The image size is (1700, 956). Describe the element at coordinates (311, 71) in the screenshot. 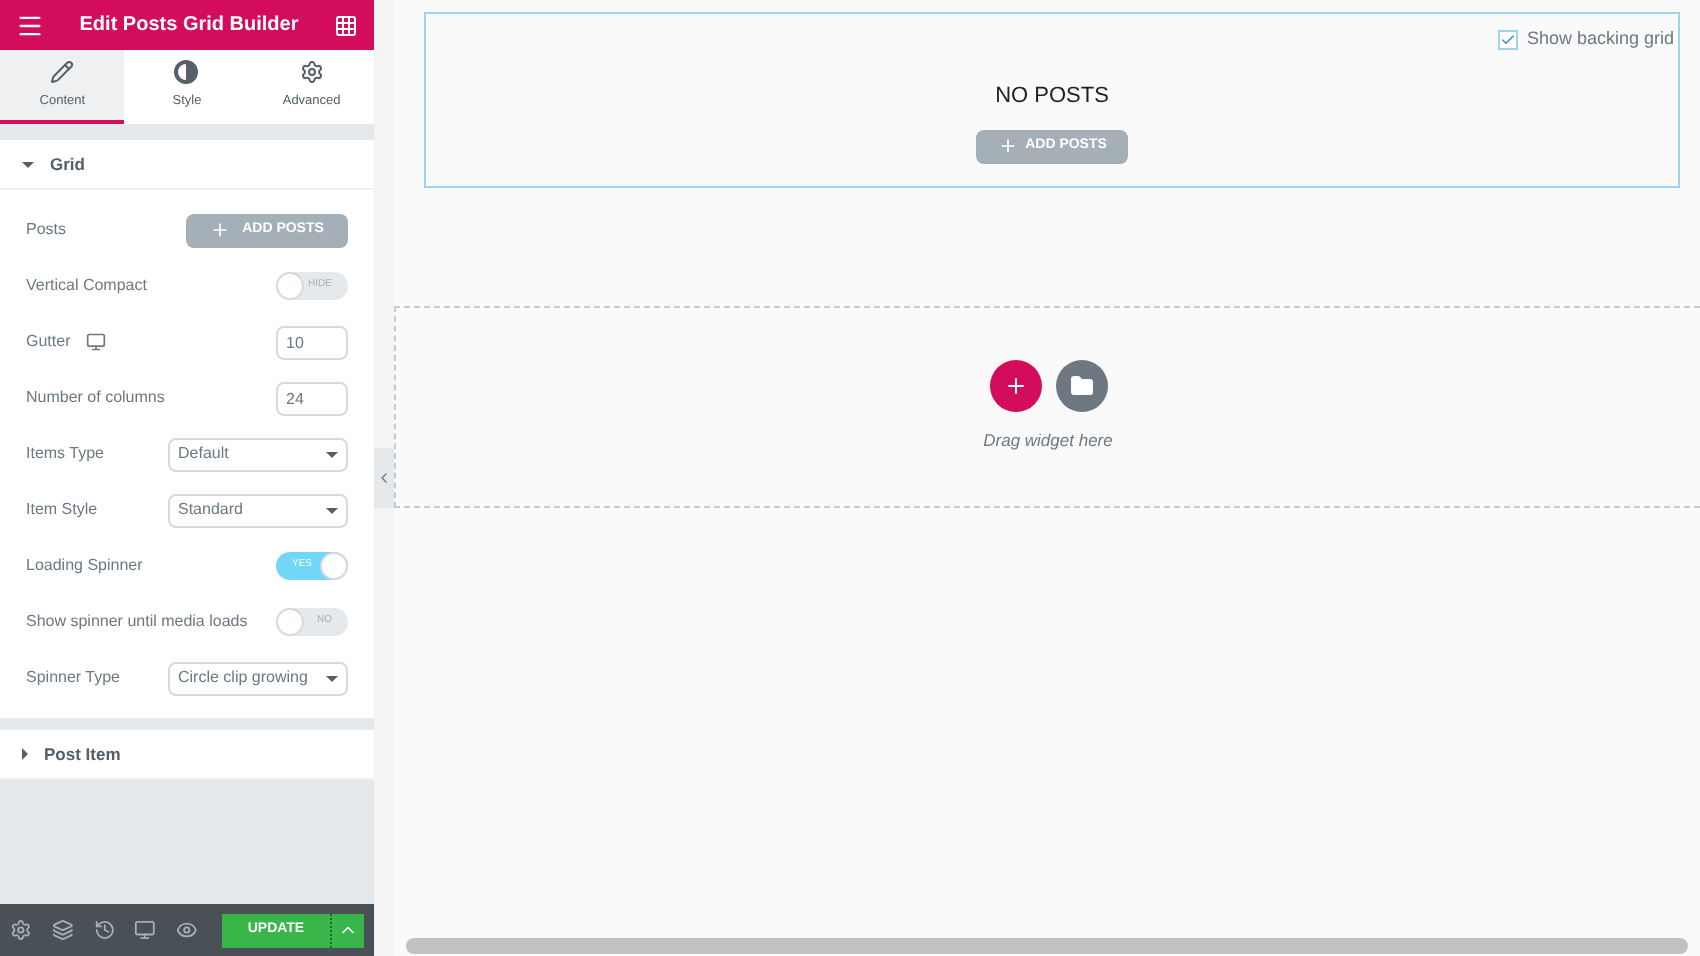

I see `gear-icon` at that location.